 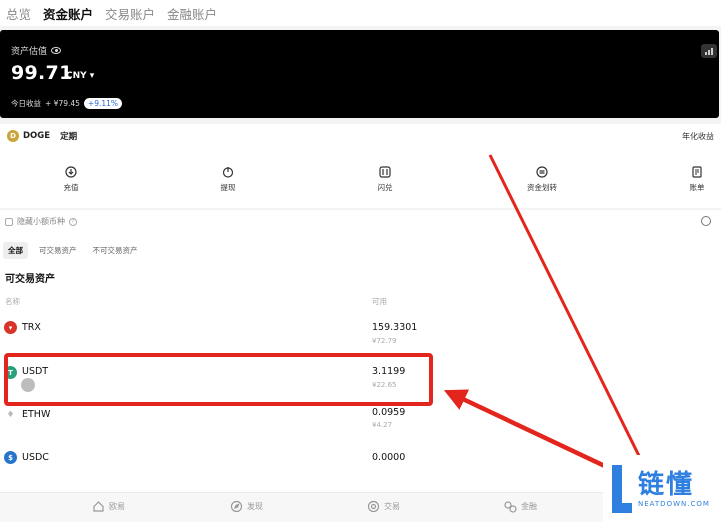 What do you see at coordinates (392, 506) in the screenshot?
I see `nav-trade-label: 交易` at bounding box center [392, 506].